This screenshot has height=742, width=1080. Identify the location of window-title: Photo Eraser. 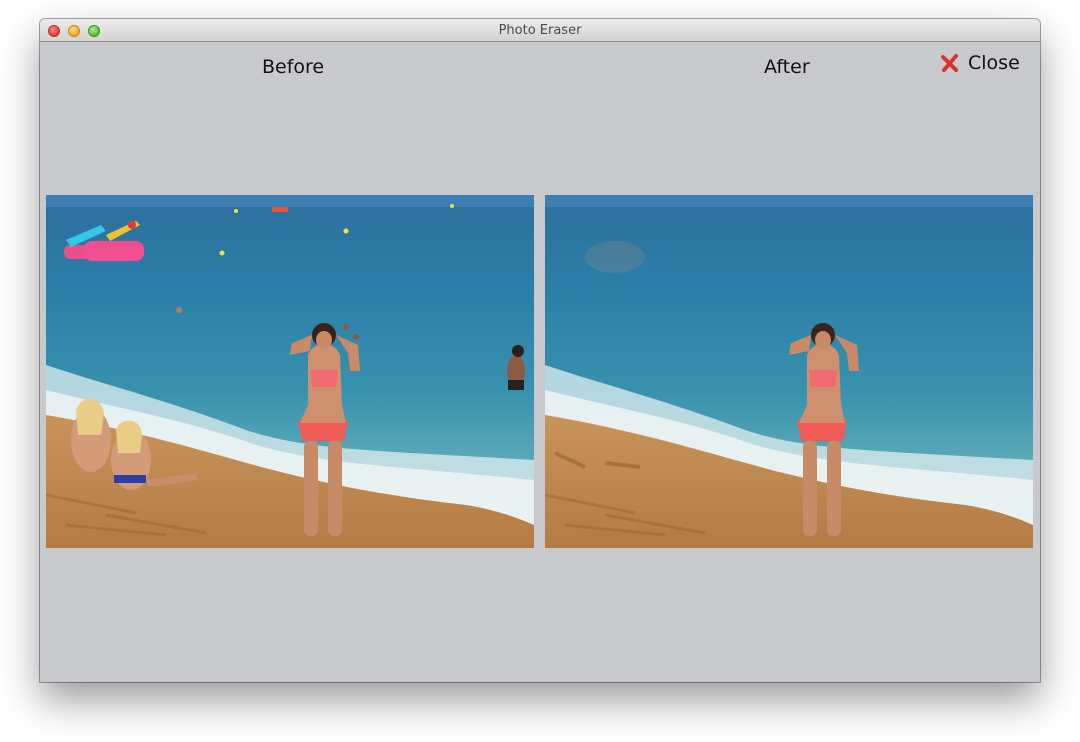
(540, 30).